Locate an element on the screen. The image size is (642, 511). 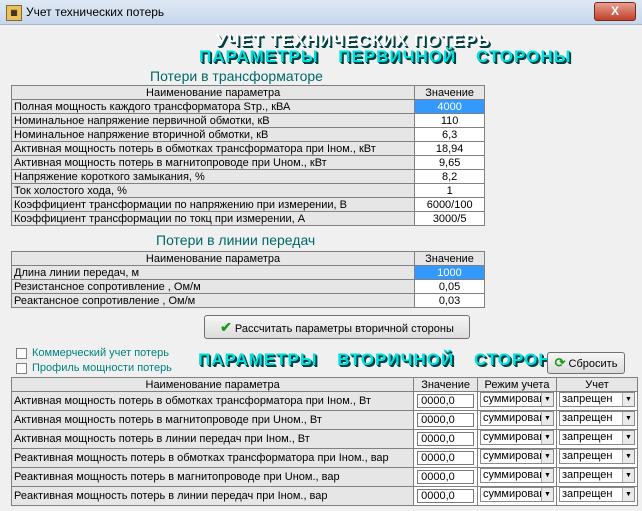
param-name: Ток холостого хода, % is located at coordinates (213, 190).